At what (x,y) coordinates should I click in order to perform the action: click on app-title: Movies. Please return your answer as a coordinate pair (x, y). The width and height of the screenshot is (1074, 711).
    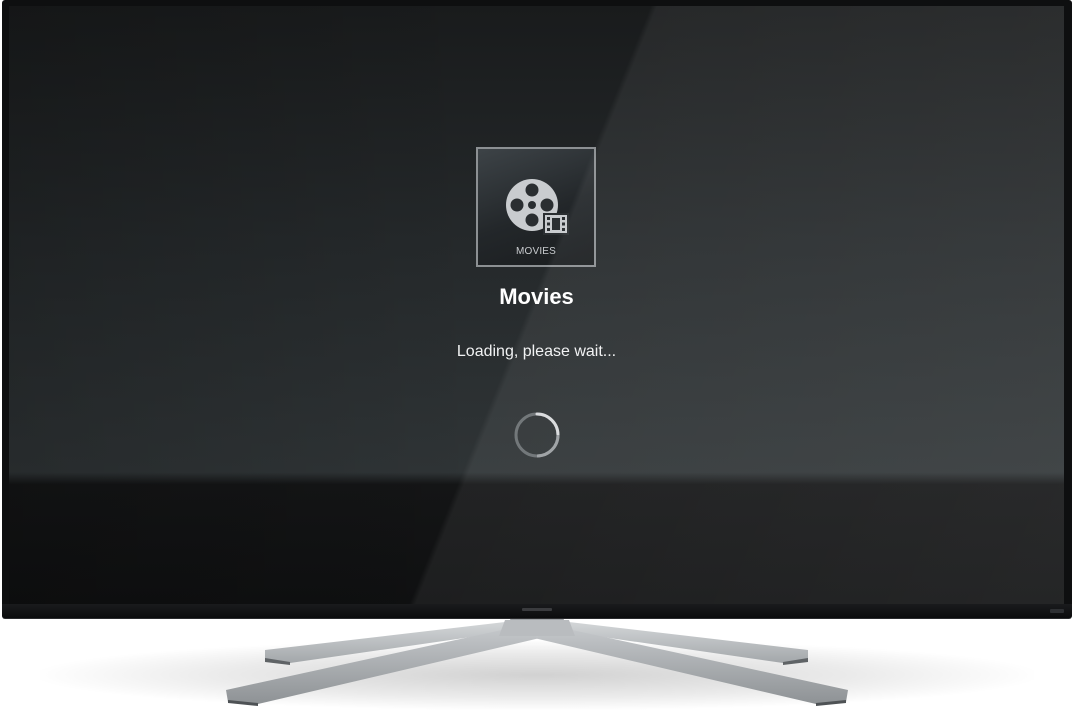
    Looking at the image, I should click on (536, 296).